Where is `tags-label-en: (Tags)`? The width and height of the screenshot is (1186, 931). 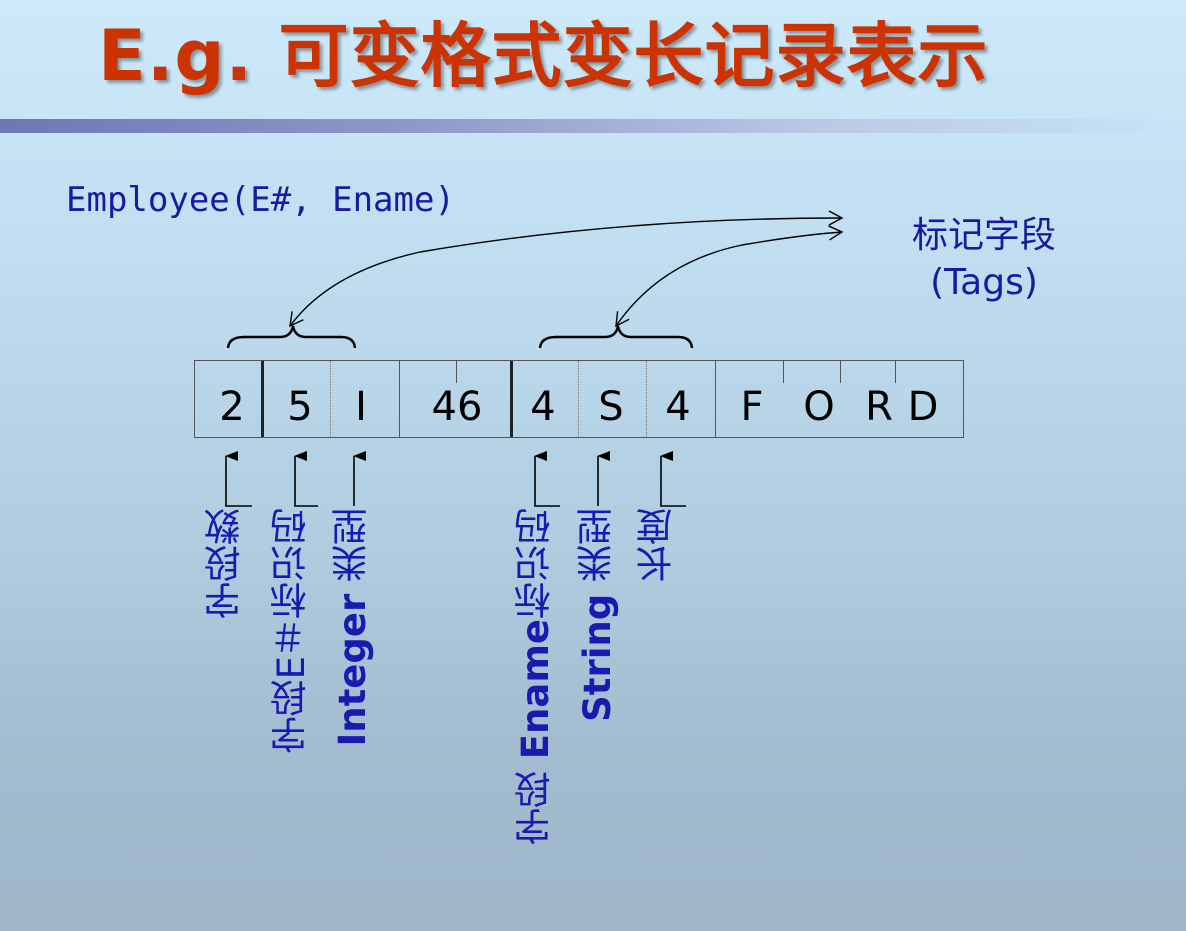
tags-label-en: (Tags) is located at coordinates (984, 282).